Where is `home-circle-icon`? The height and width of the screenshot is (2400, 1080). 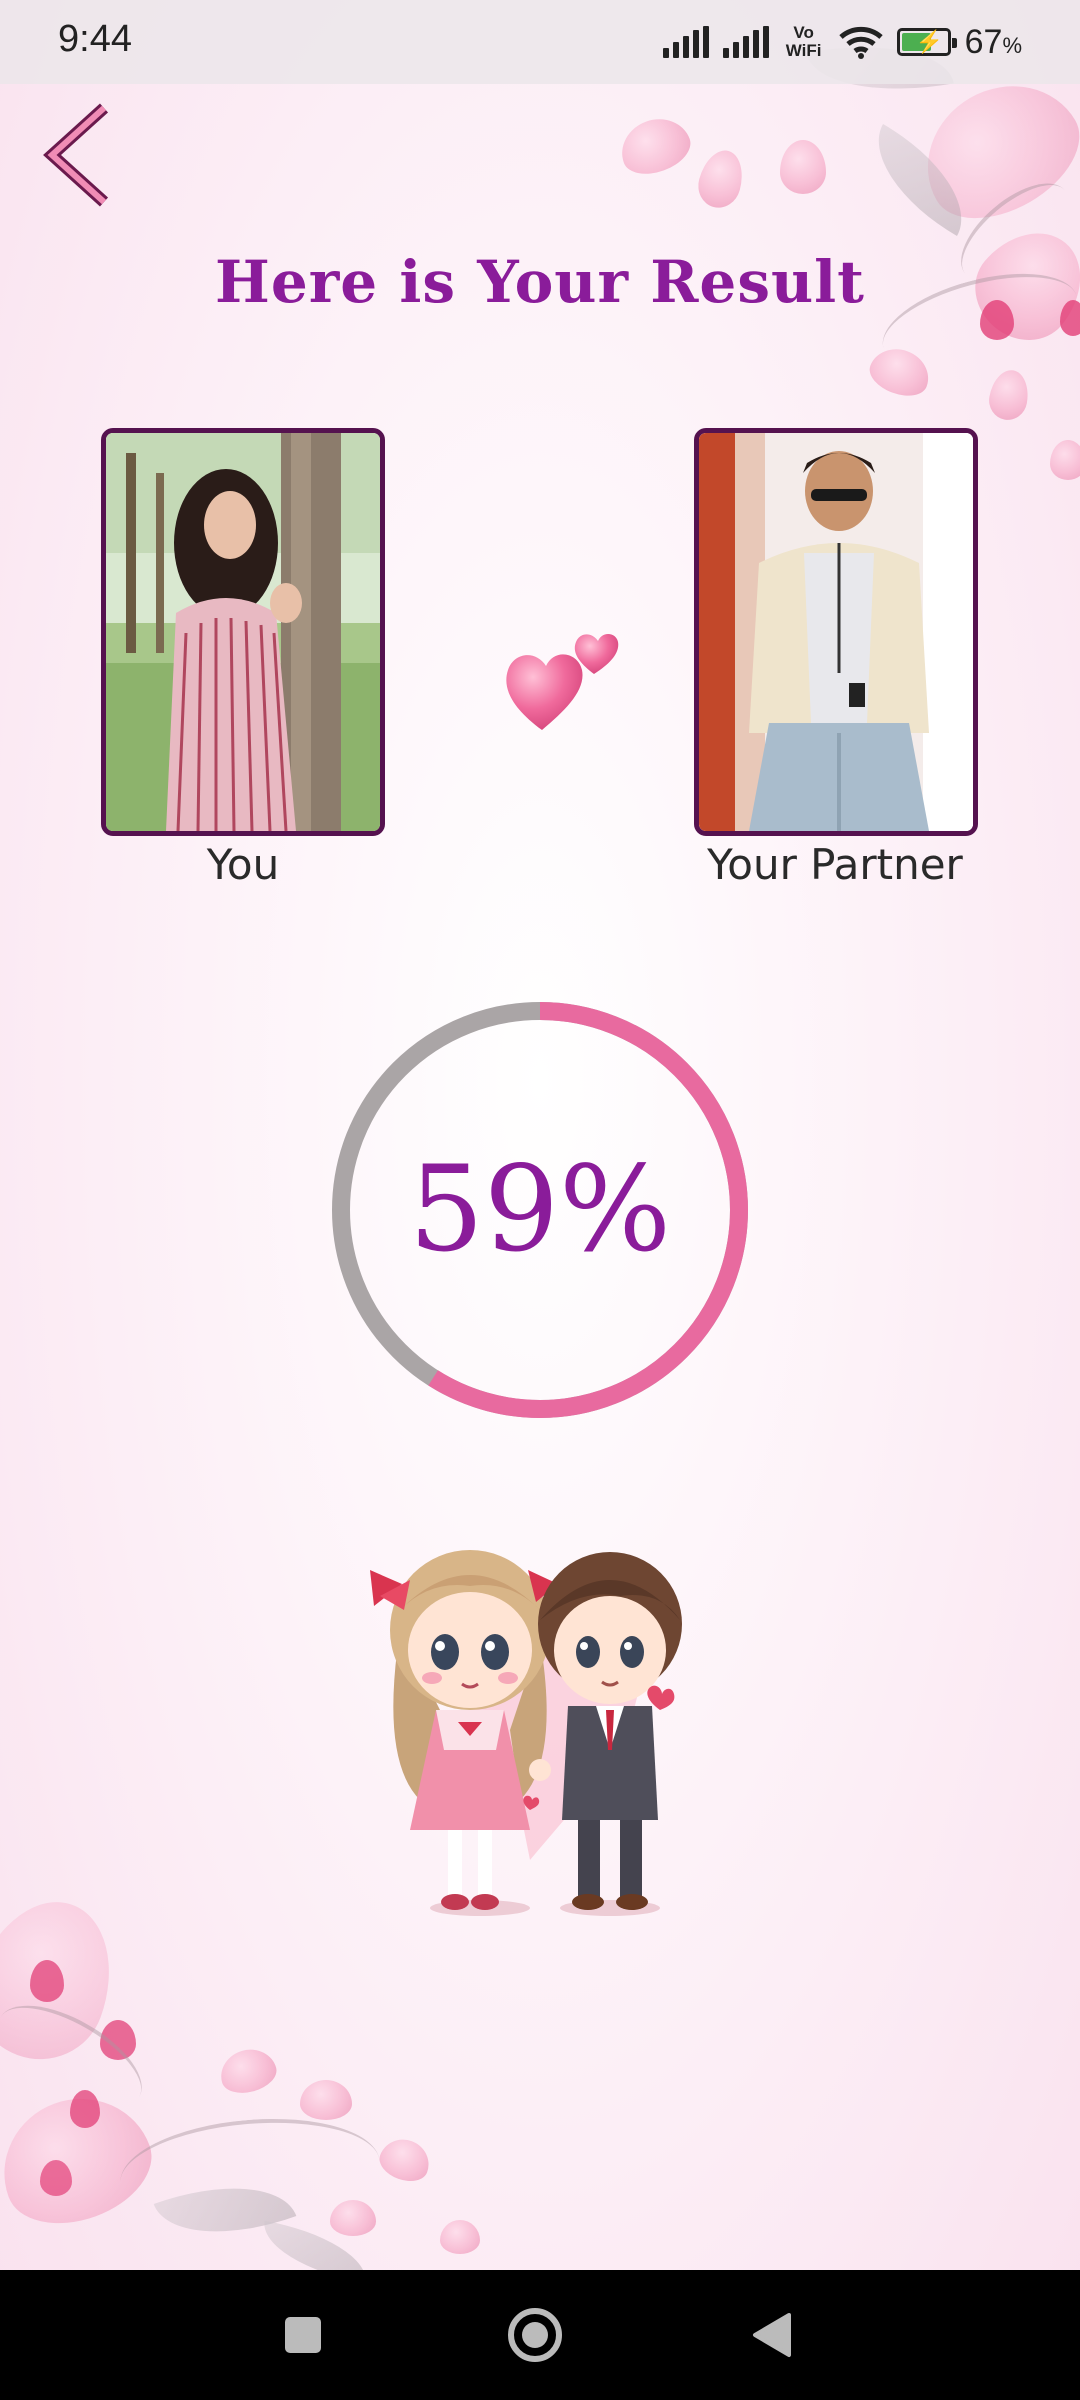 home-circle-icon is located at coordinates (535, 2335).